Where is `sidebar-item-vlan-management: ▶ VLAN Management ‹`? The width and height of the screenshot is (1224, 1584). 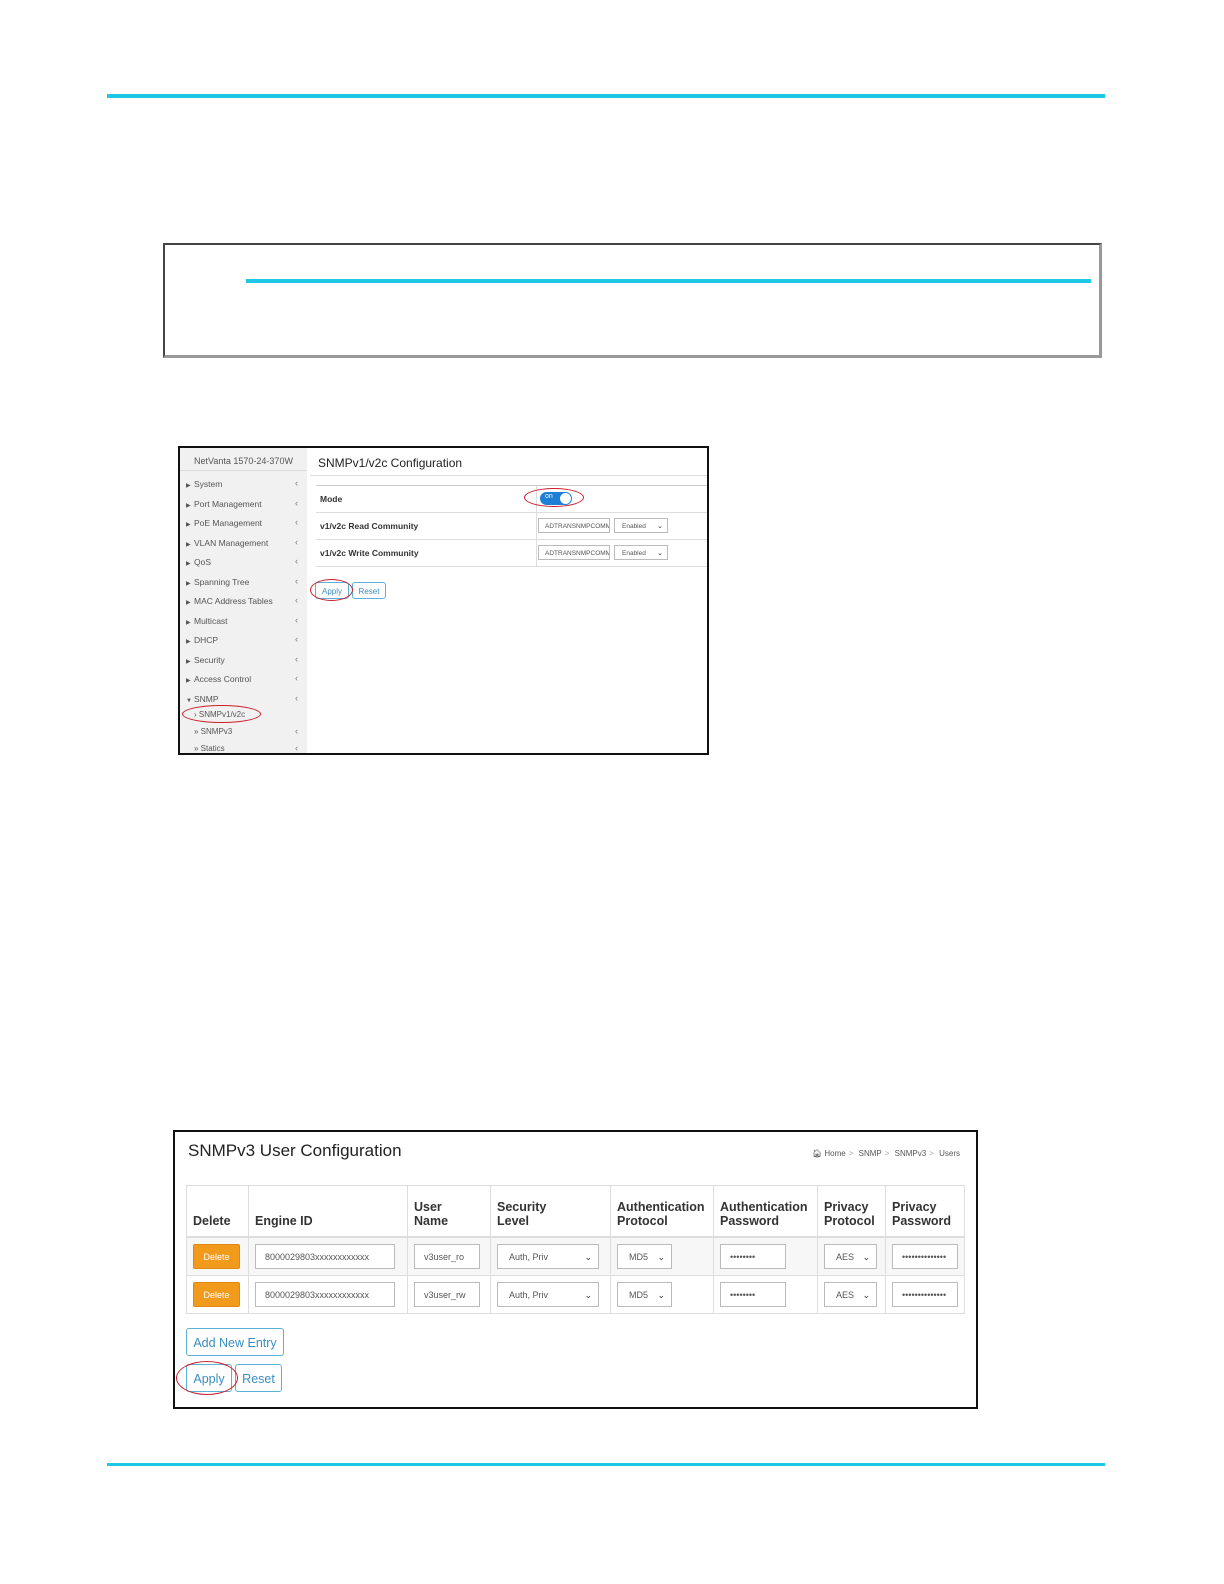 sidebar-item-vlan-management: ▶ VLAN Management ‹ is located at coordinates (245, 542).